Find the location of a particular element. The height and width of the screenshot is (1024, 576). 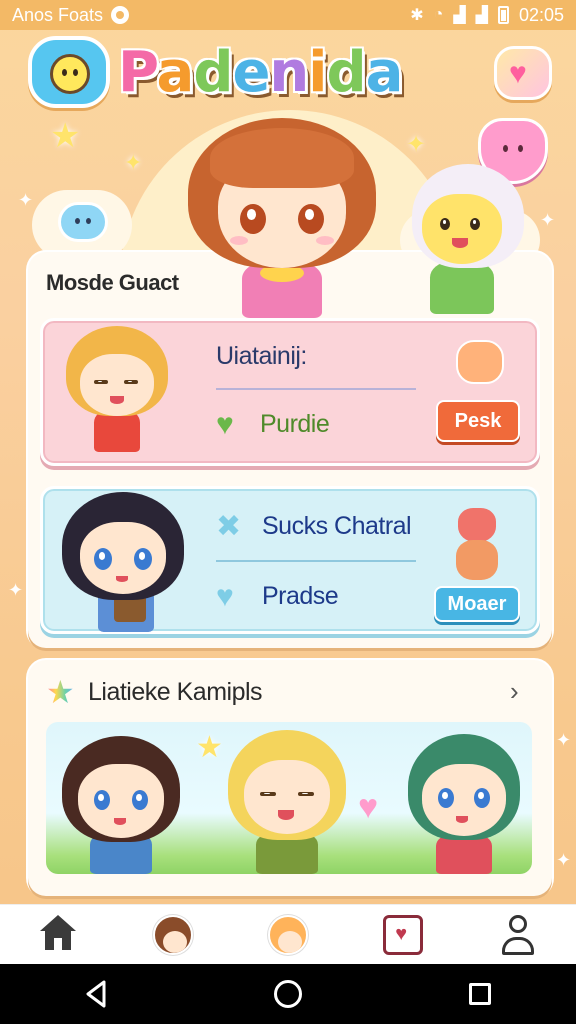

status-bar: Anos Foats ✱ ◔ ▟ ▟ 02:05 is located at coordinates (288, 15).